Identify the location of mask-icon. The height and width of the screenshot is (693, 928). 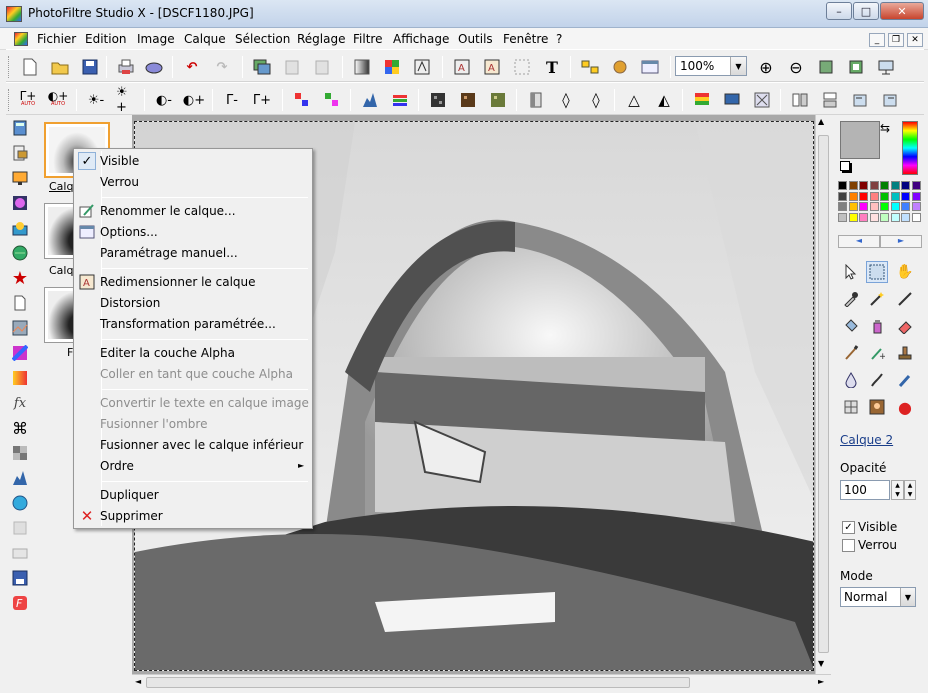
(20, 228).